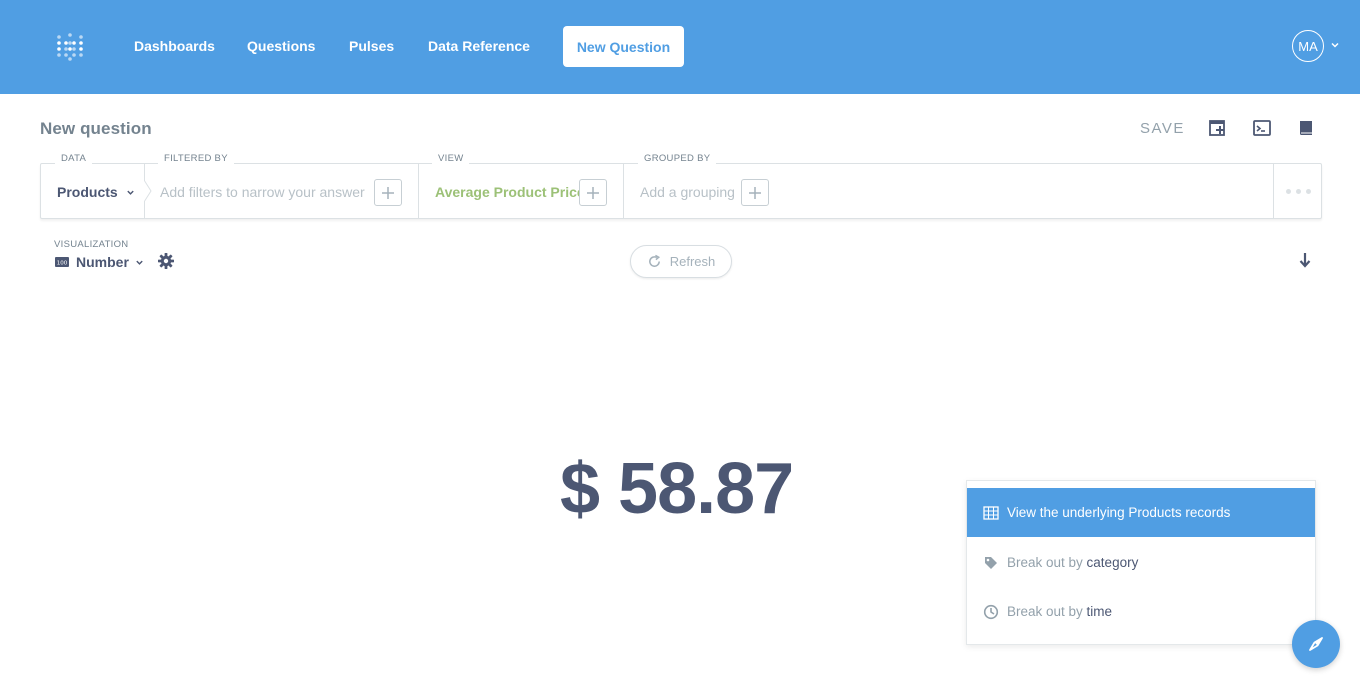 Image resolution: width=1360 pixels, height=690 pixels. I want to click on action-field: category, so click(1112, 562).